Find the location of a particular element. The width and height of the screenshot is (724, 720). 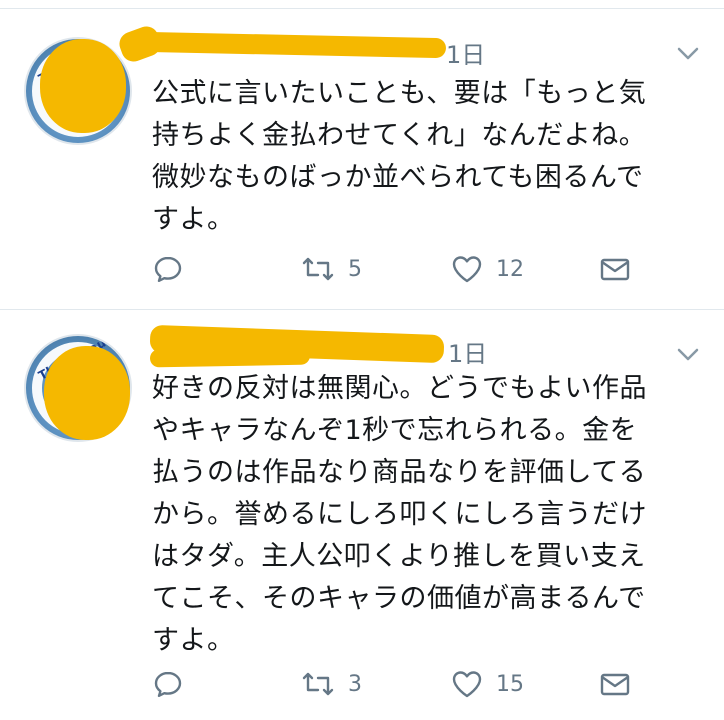

like-button: 12 is located at coordinates (487, 269).